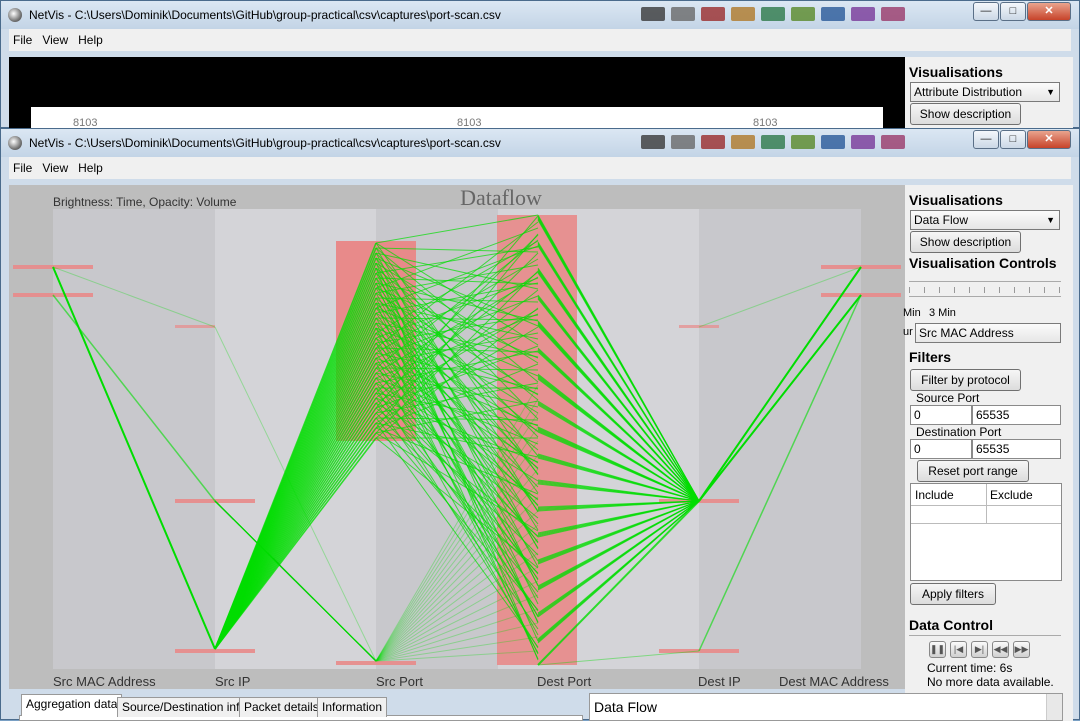  I want to click on source-port-label: Source Port, so click(948, 398).